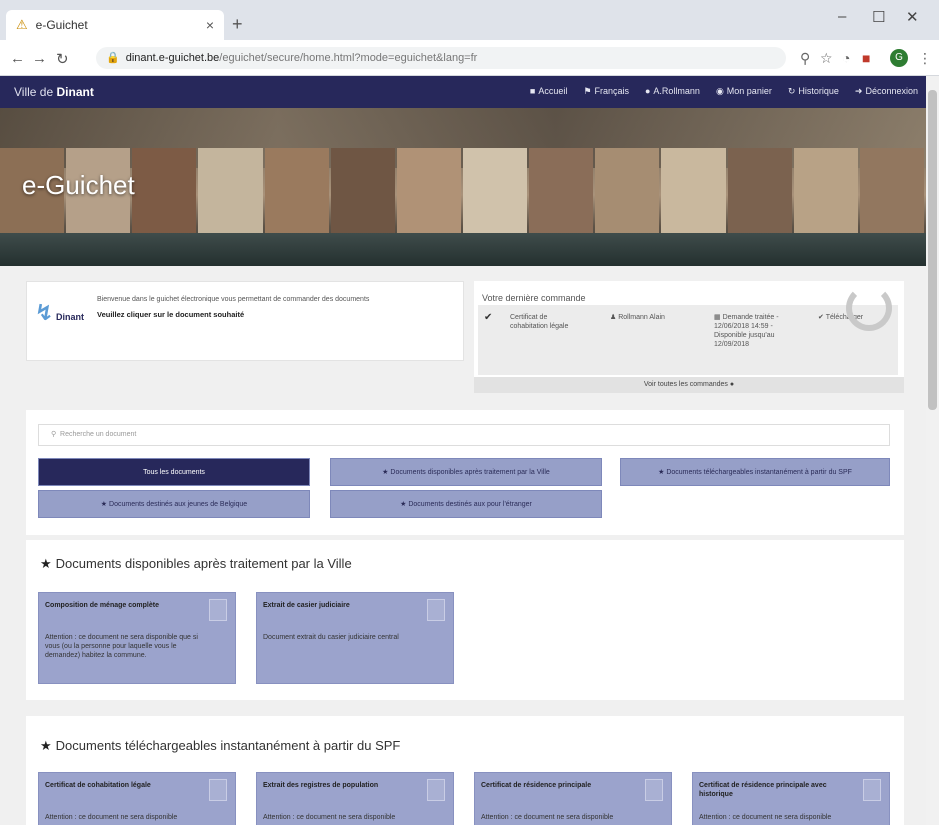 The height and width of the screenshot is (825, 939). Describe the element at coordinates (54, 434) in the screenshot. I see `search-icon: ⚲` at that location.